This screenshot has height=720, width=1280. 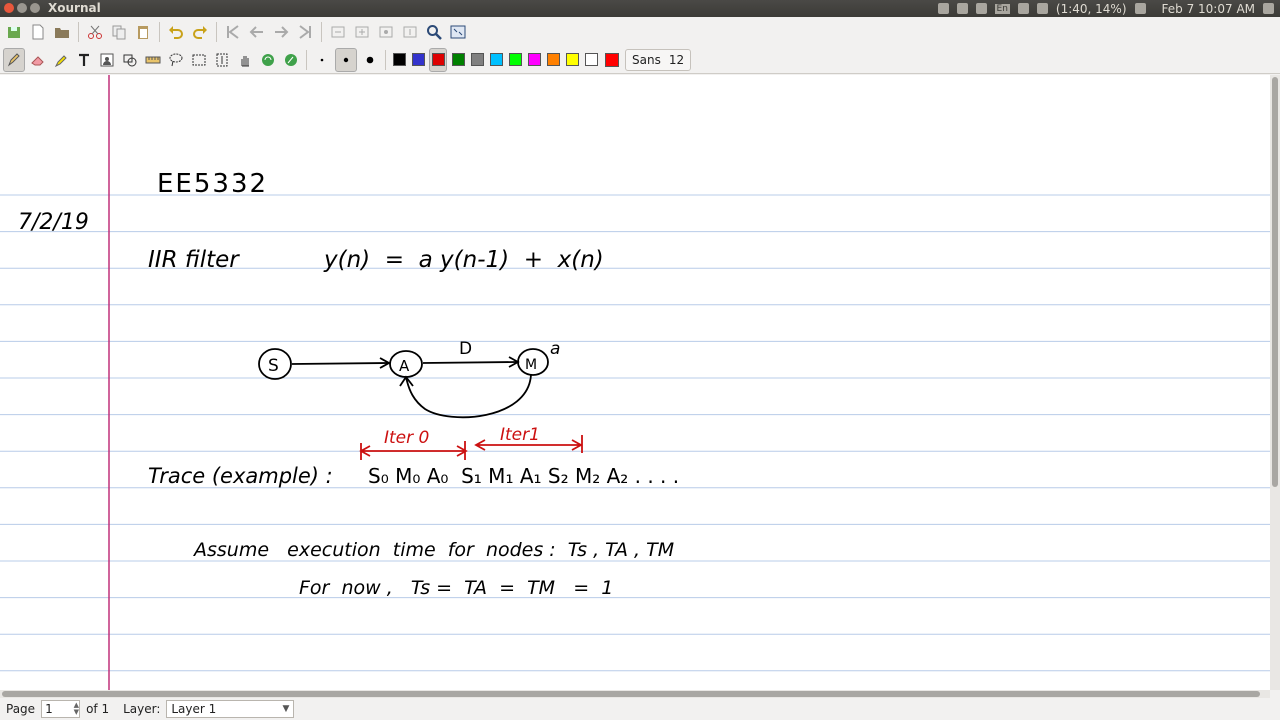 What do you see at coordinates (943, 8) in the screenshot?
I see `wifi-icon` at bounding box center [943, 8].